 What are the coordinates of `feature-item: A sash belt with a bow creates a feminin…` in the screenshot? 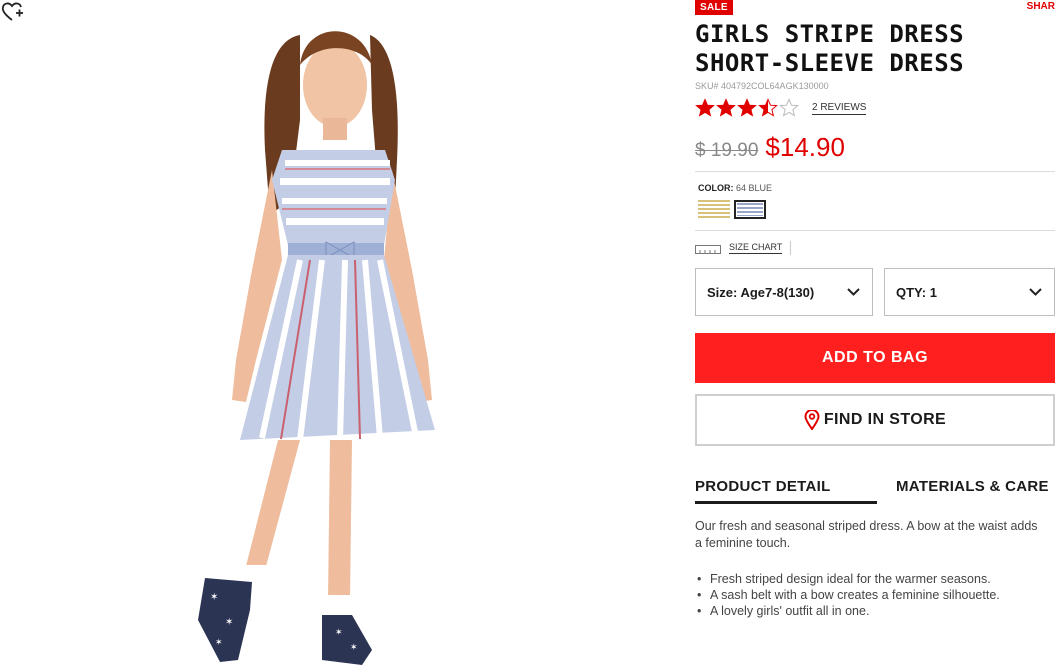 It's located at (875, 595).